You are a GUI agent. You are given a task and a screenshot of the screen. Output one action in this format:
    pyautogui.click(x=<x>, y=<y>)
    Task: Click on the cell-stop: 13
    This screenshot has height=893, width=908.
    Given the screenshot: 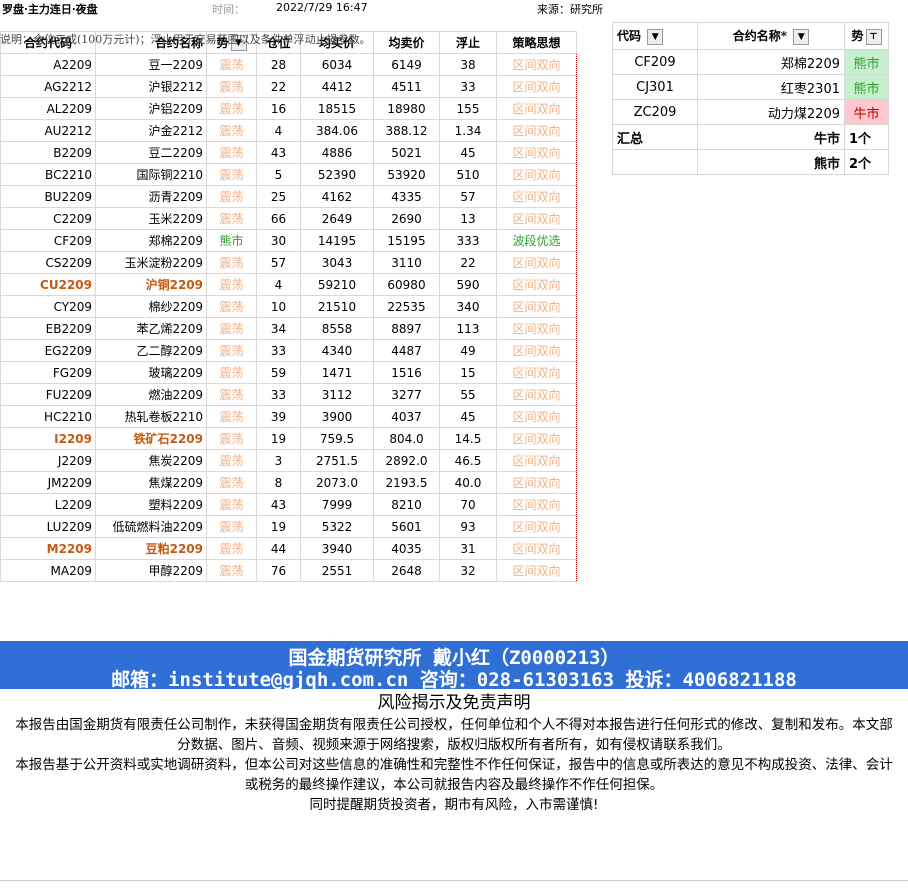 What is the action you would take?
    pyautogui.click(x=468, y=218)
    